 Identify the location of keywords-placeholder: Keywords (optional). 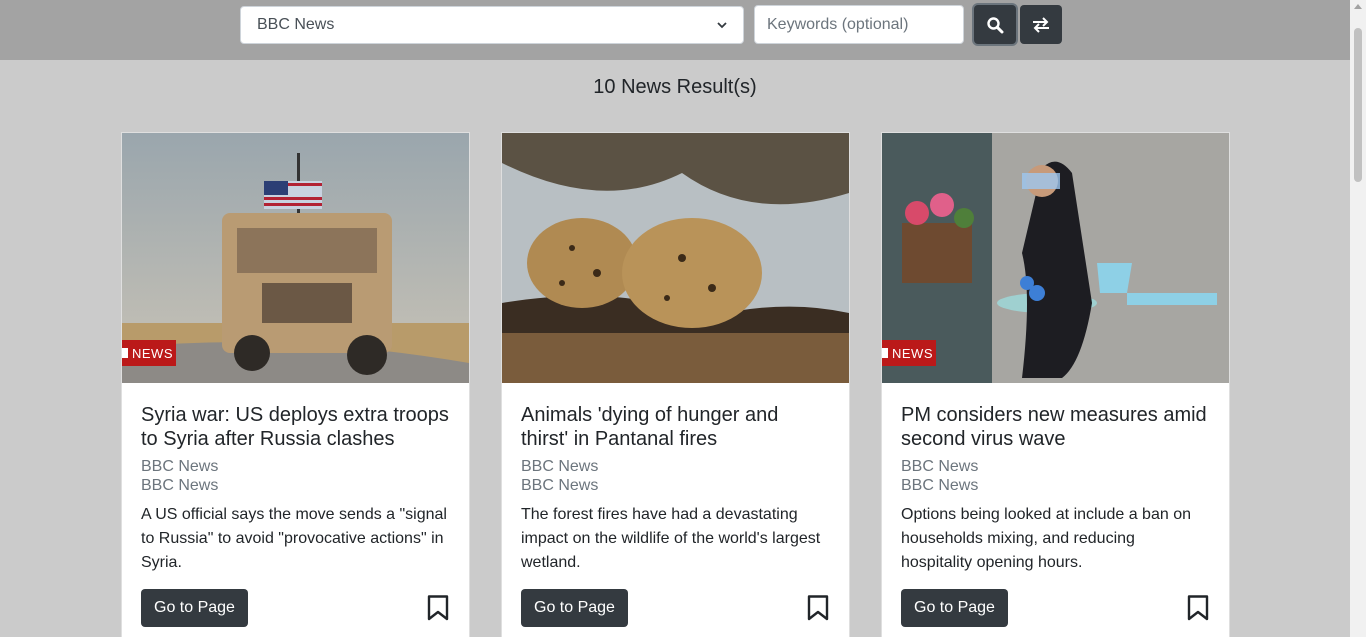
(838, 24).